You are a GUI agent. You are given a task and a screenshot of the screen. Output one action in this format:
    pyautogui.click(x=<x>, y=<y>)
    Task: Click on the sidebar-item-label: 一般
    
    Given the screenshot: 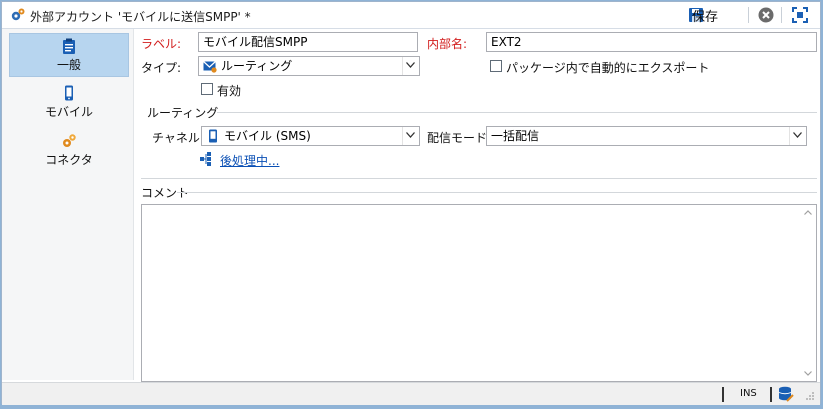 What is the action you would take?
    pyautogui.click(x=68, y=65)
    